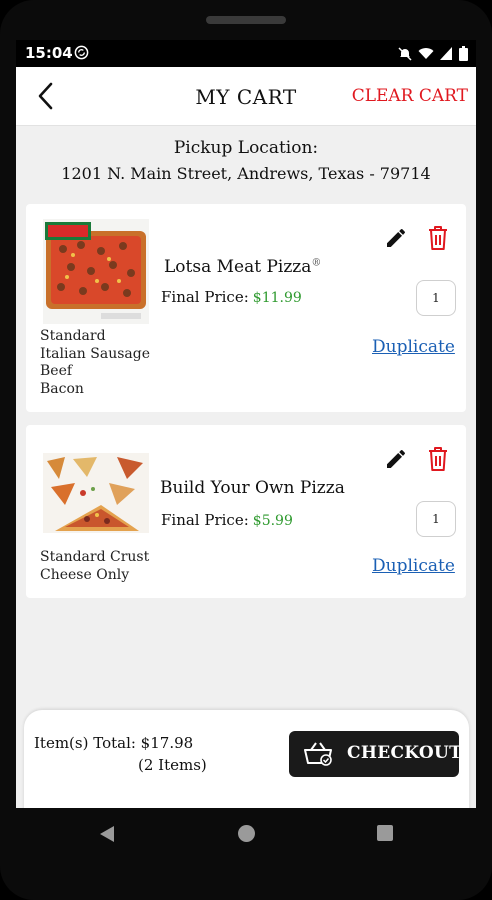 Image resolution: width=492 pixels, height=900 pixels. I want to click on option-line: Bacon, so click(62, 388).